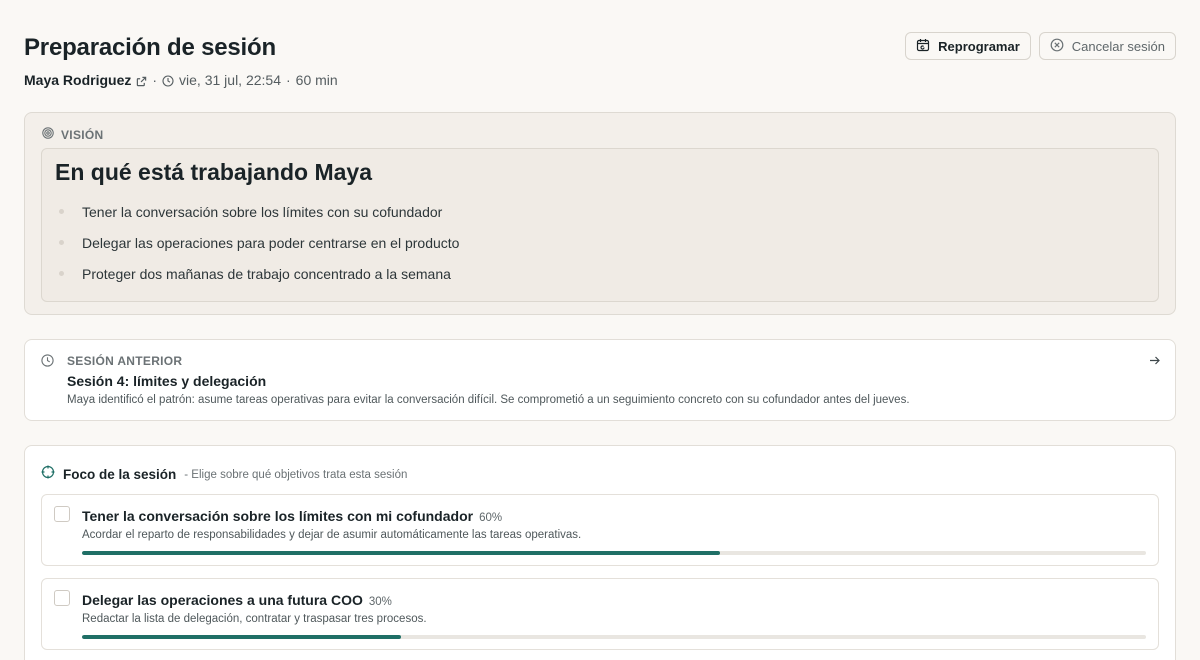  Describe the element at coordinates (167, 381) in the screenshot. I see `previous-session-title: Sesión 4: límites y delegación` at that location.